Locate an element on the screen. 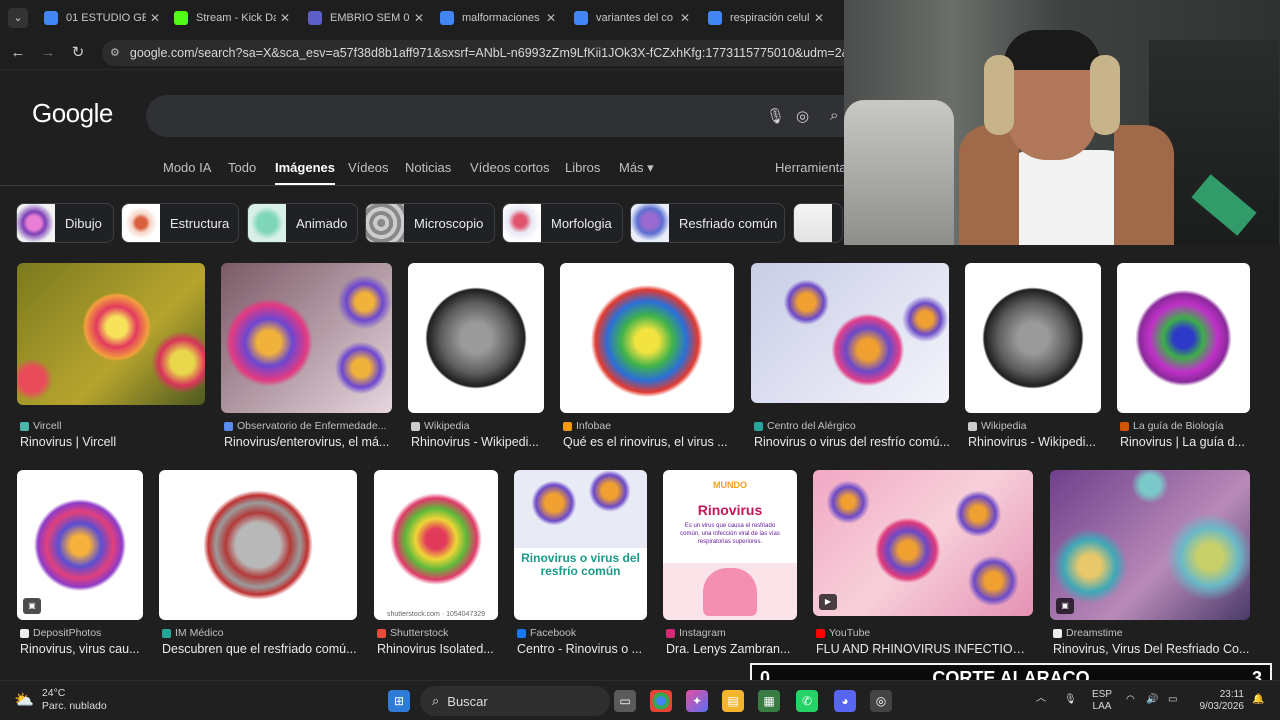 This screenshot has width=1280, height=720. browser-tab: EMBRIO SEM 01 ✕ is located at coordinates (366, 18).